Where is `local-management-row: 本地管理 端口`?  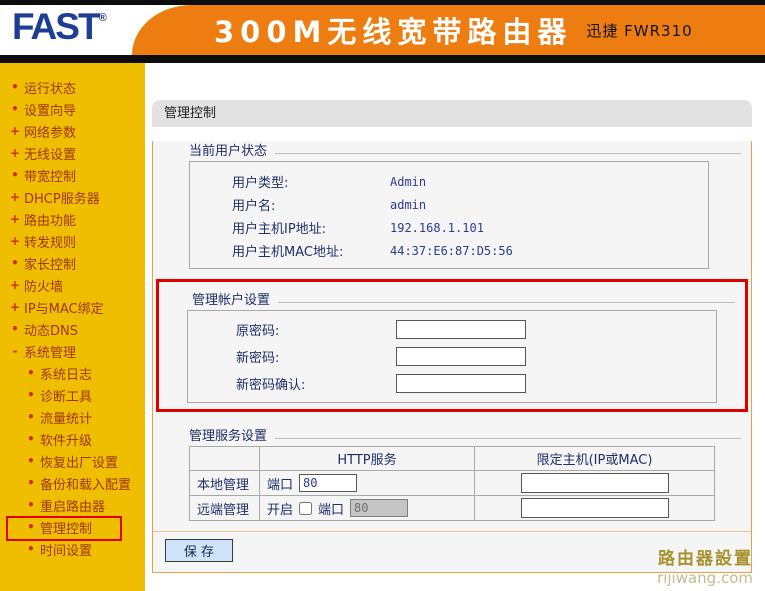
local-management-row: 本地管理 端口 is located at coordinates (452, 483).